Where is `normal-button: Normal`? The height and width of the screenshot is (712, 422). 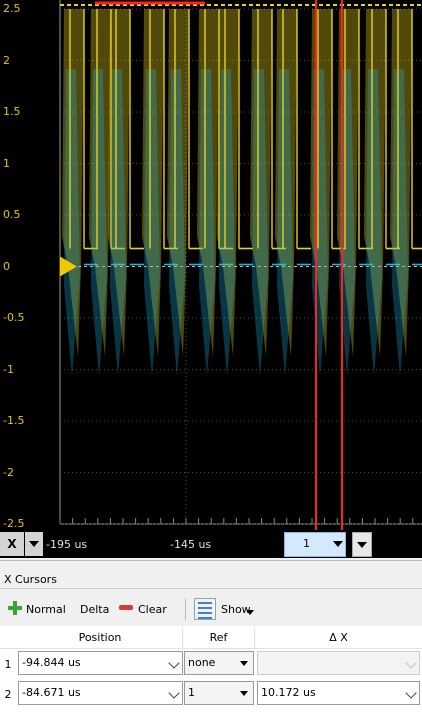
normal-button: Normal is located at coordinates (46, 609).